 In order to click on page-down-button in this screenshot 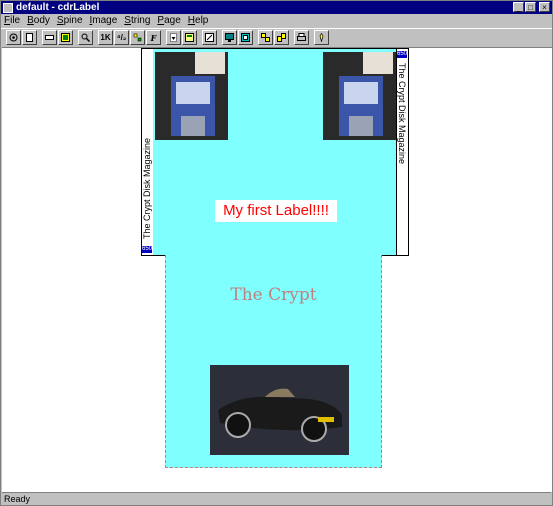, I will do `click(173, 37)`.